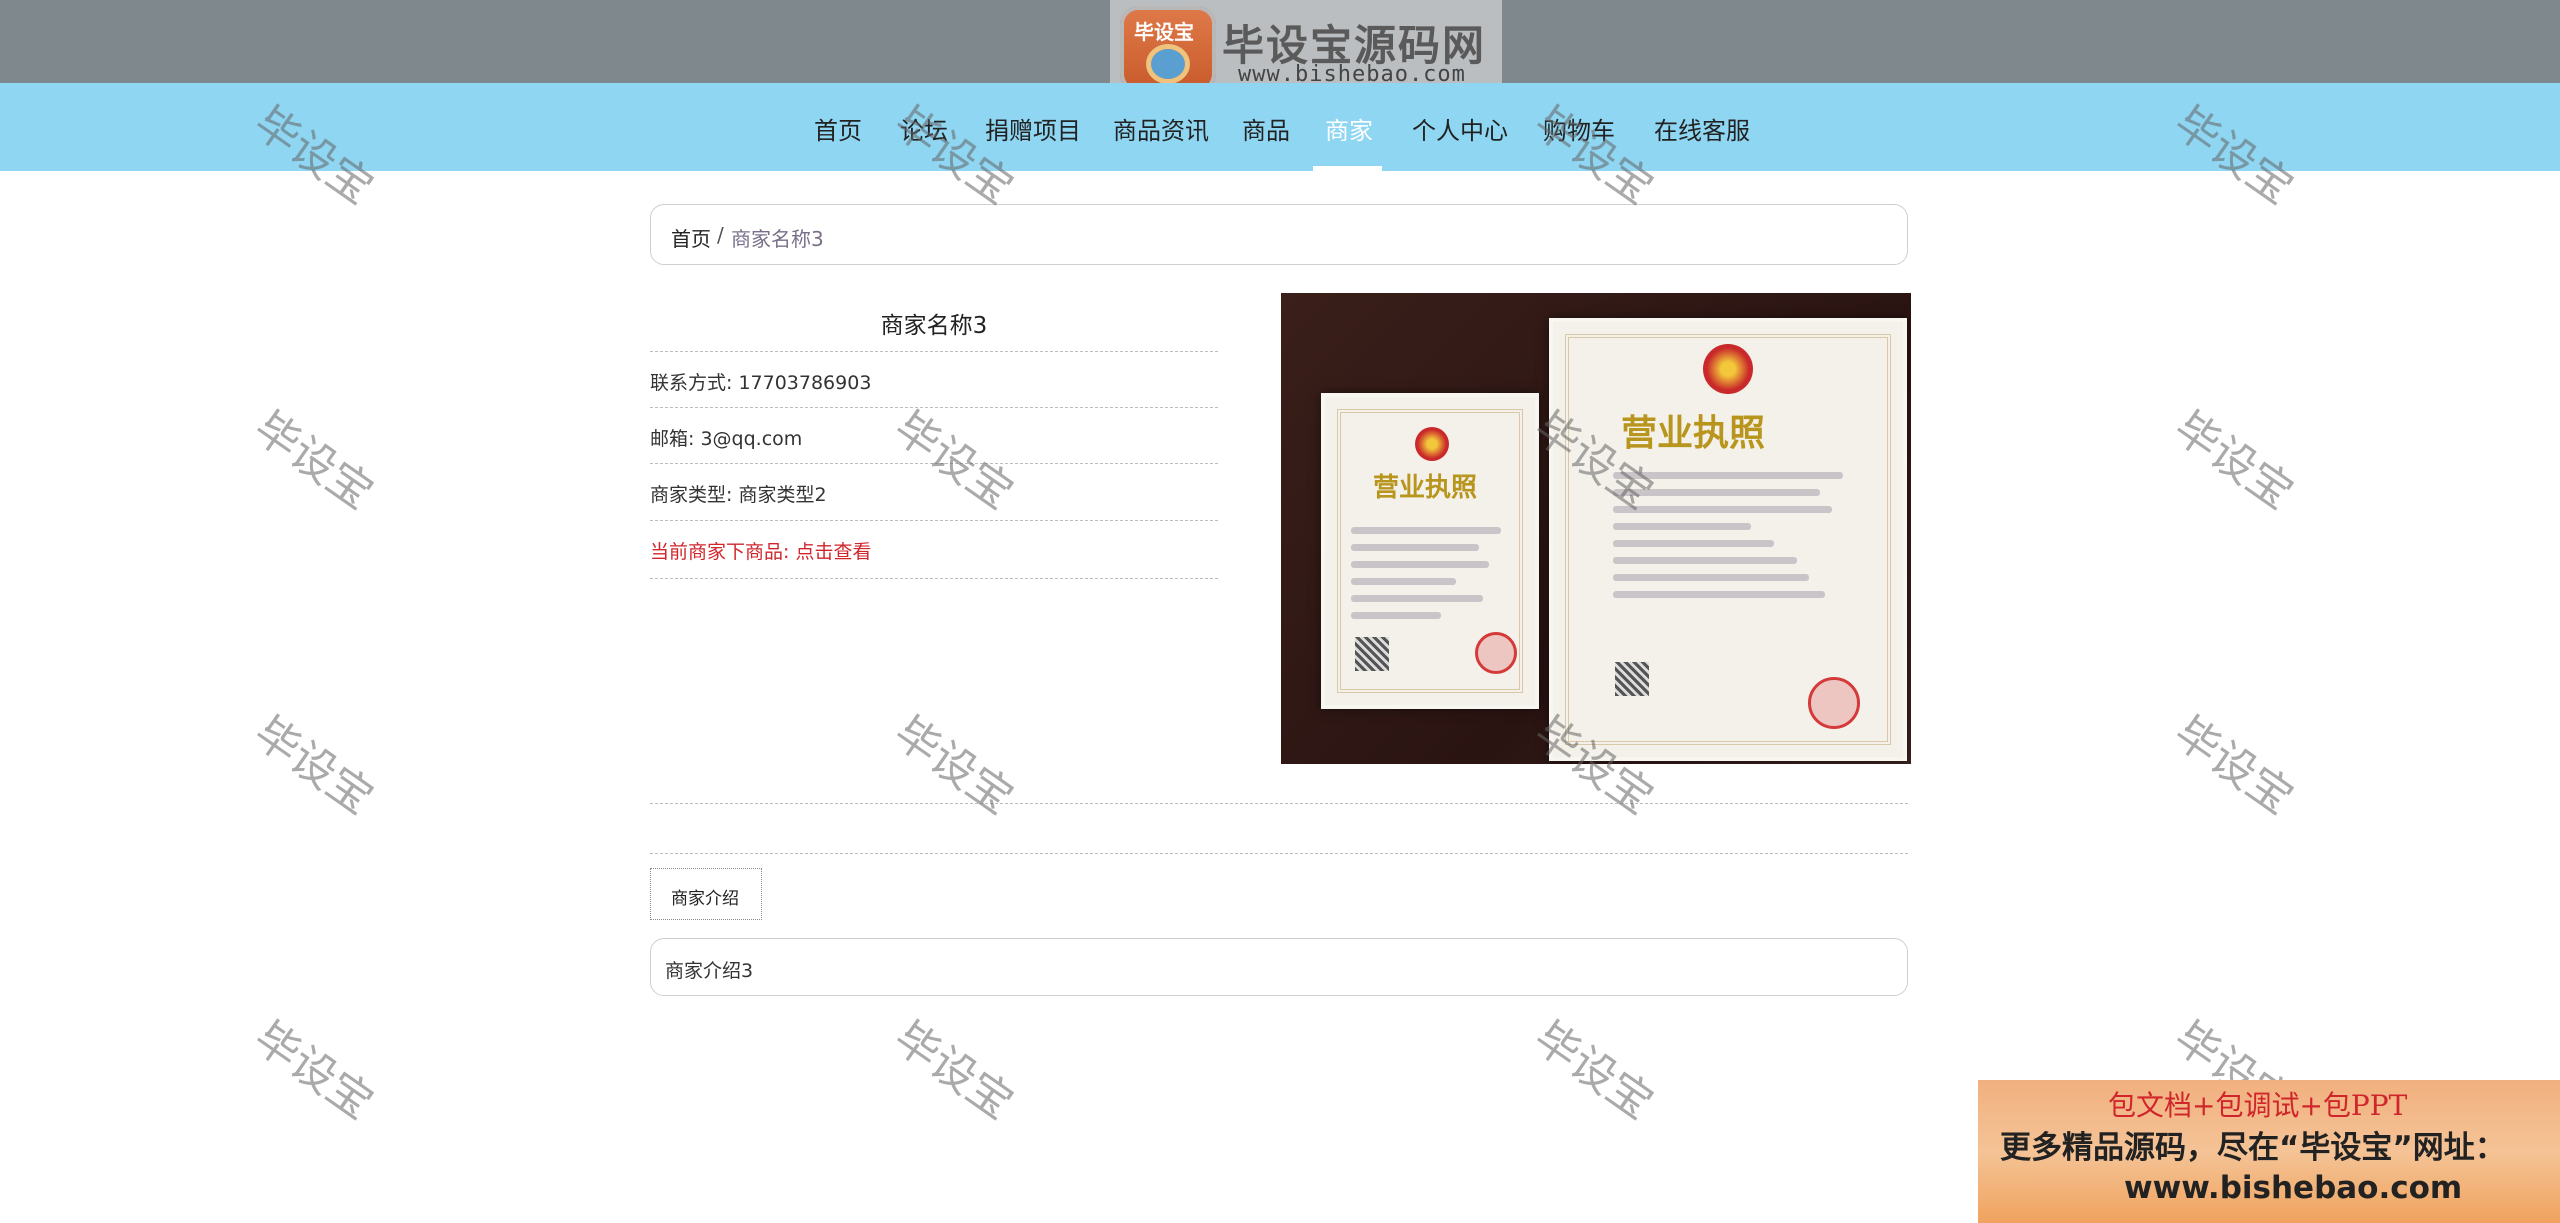  Describe the element at coordinates (1279, 234) in the screenshot. I see `breadcrumb: 首页 / 商家名称3` at that location.